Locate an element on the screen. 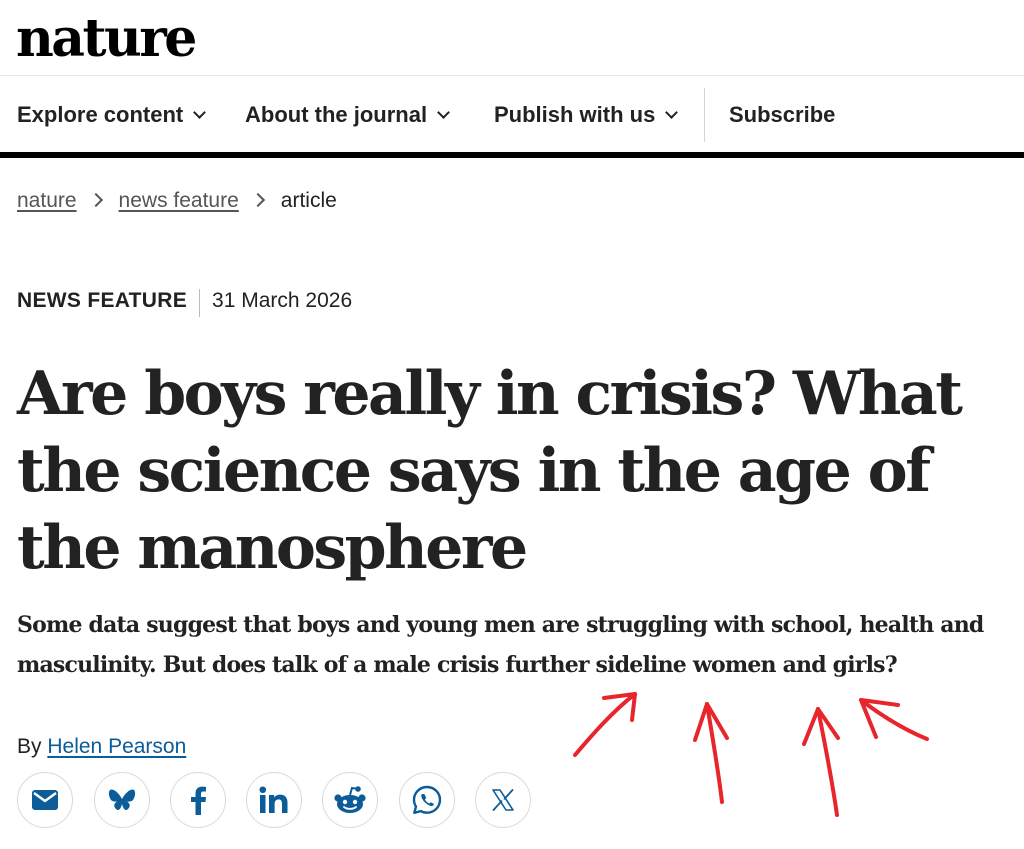  nav-publish-with-us: Publish with us is located at coordinates (586, 115).